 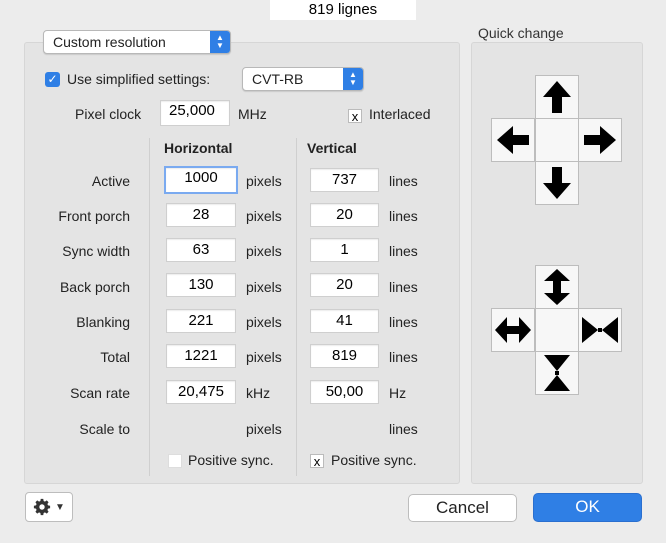 What do you see at coordinates (252, 114) in the screenshot?
I see `pixel-clock-unit: MHz` at bounding box center [252, 114].